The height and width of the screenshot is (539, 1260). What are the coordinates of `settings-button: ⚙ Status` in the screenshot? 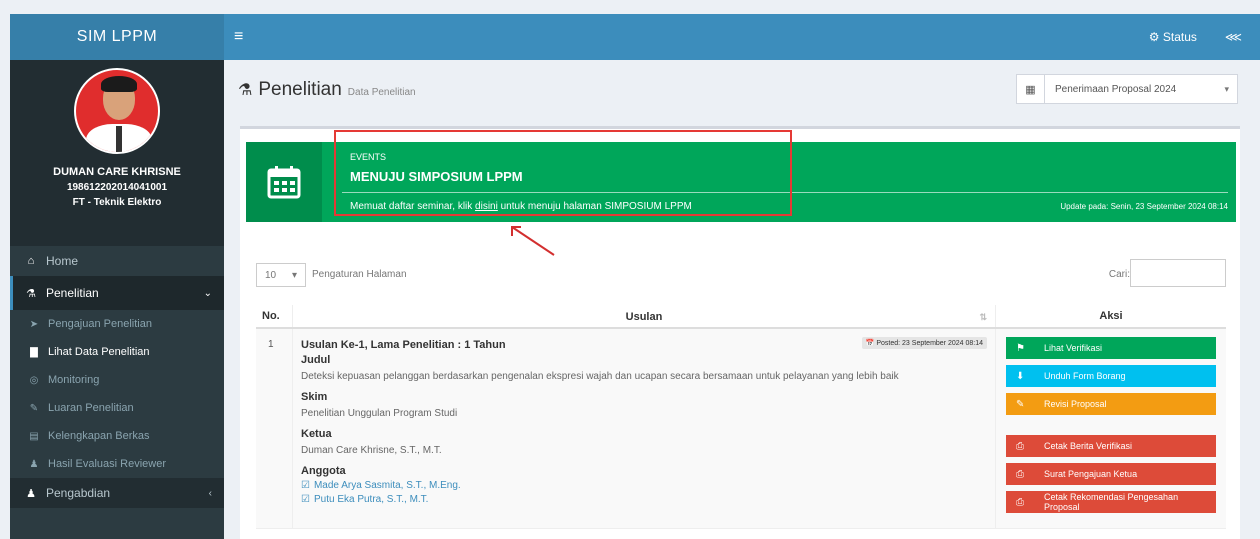 It's located at (1173, 37).